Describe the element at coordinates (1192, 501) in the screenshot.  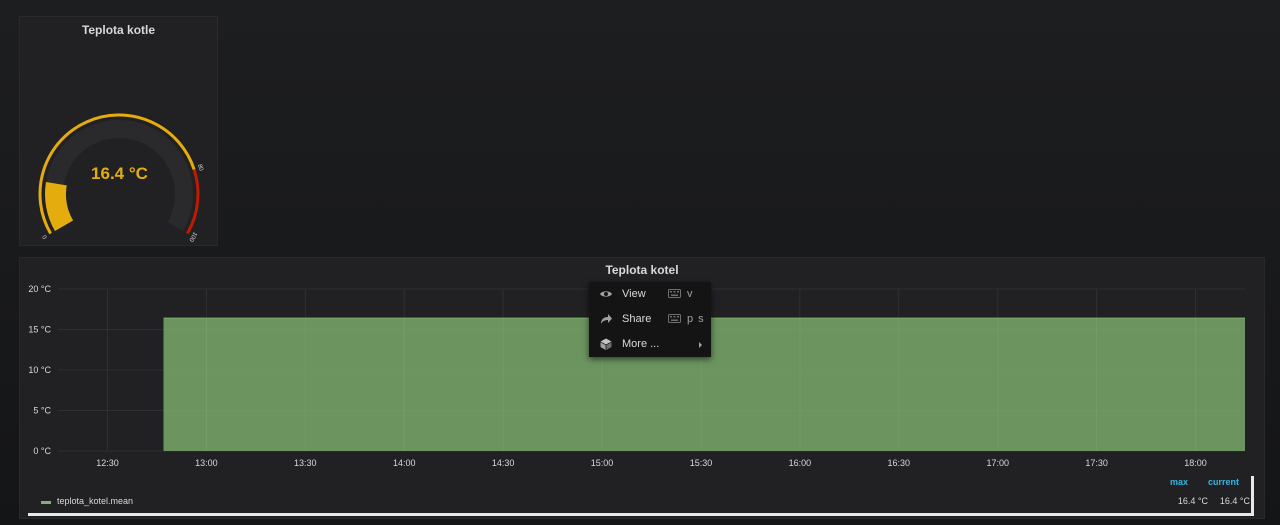
I see `legend-max-value: 16.4 °C` at that location.